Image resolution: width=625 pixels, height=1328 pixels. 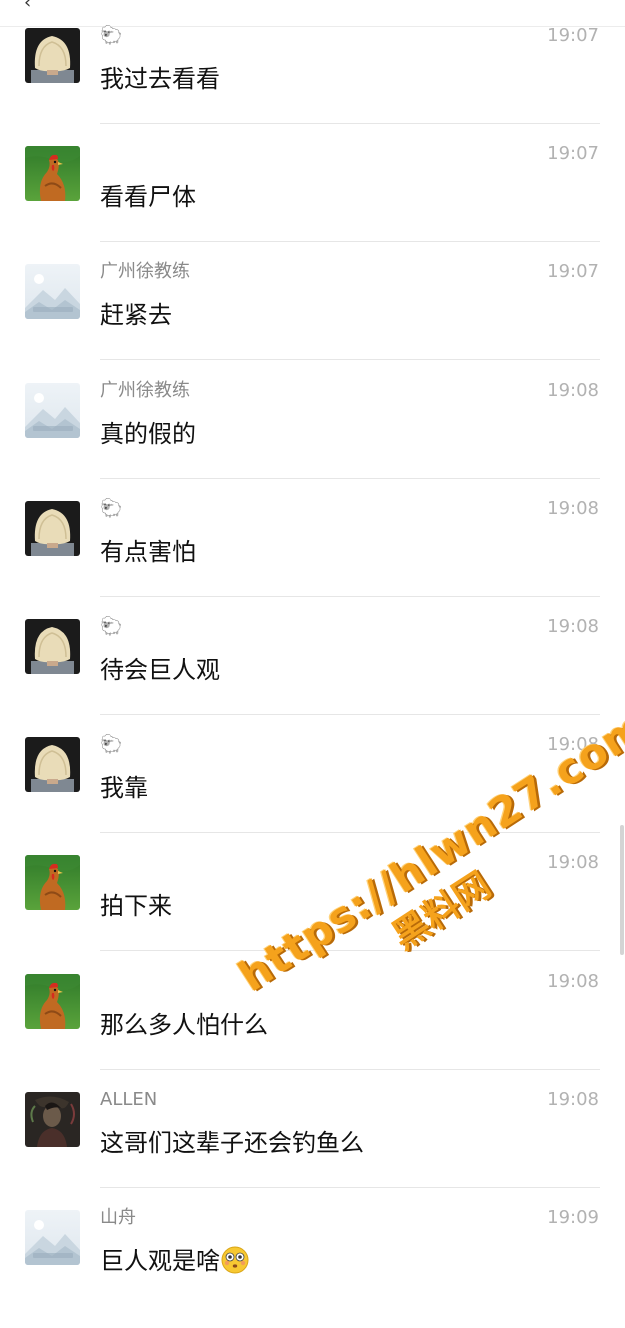 I want to click on message-row: 19:08 那么多人怕什么, so click(x=312, y=1031).